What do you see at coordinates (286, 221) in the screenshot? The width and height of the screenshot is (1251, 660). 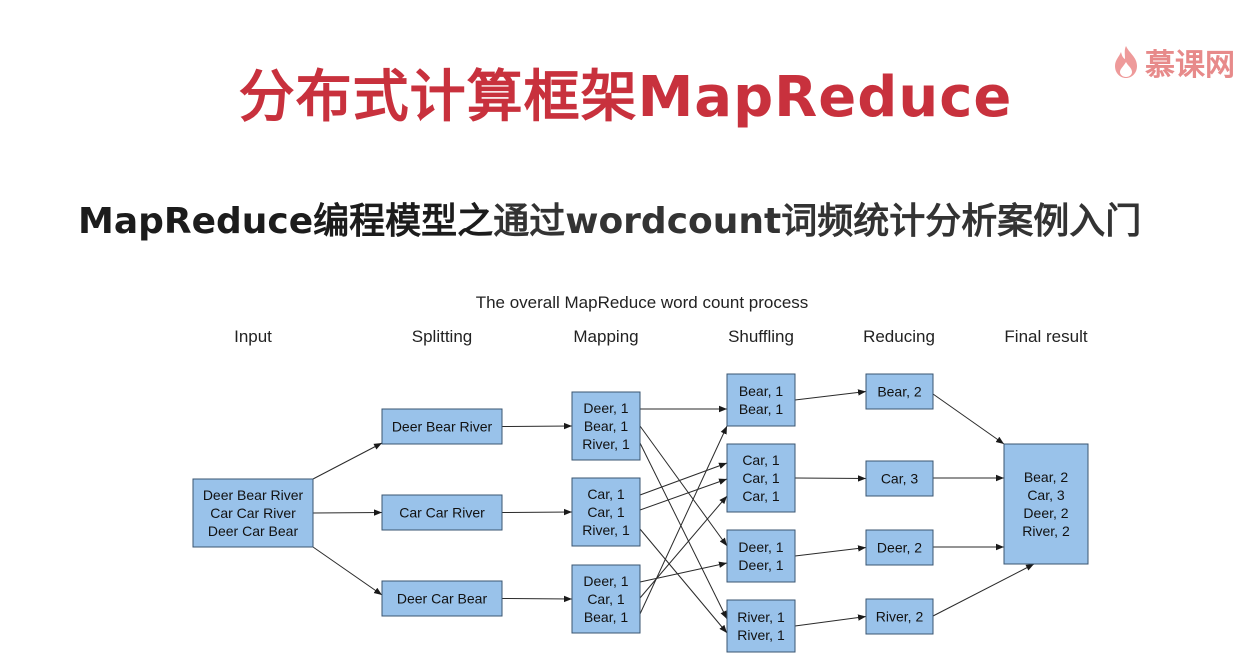 I see `subtitle-part1: MapReduce编程模型之` at bounding box center [286, 221].